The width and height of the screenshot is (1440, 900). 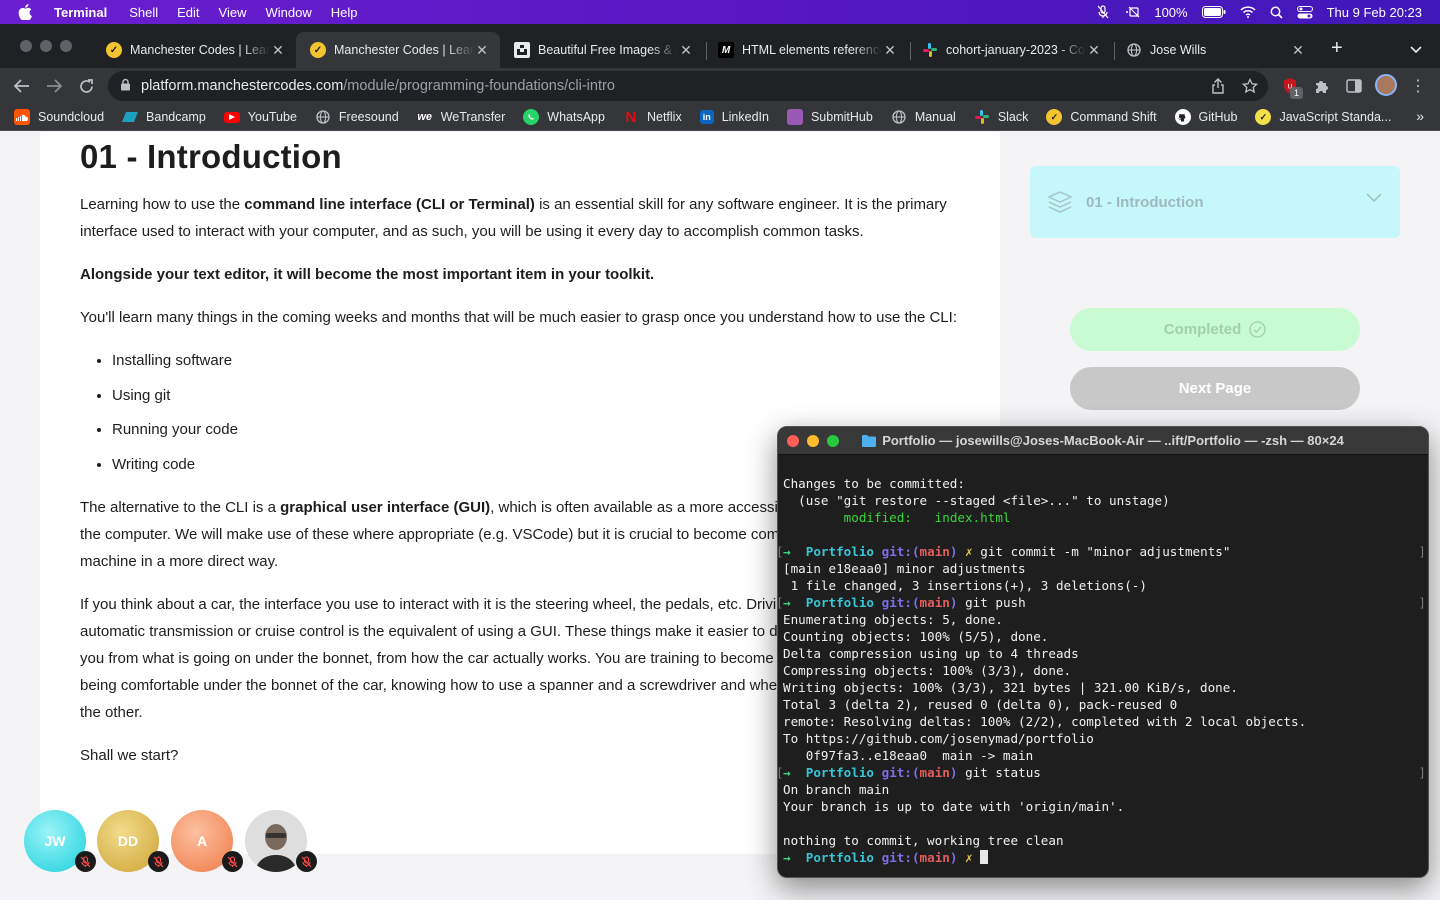 What do you see at coordinates (133, 841) in the screenshot?
I see `participant-avatar-dd: DD` at bounding box center [133, 841].